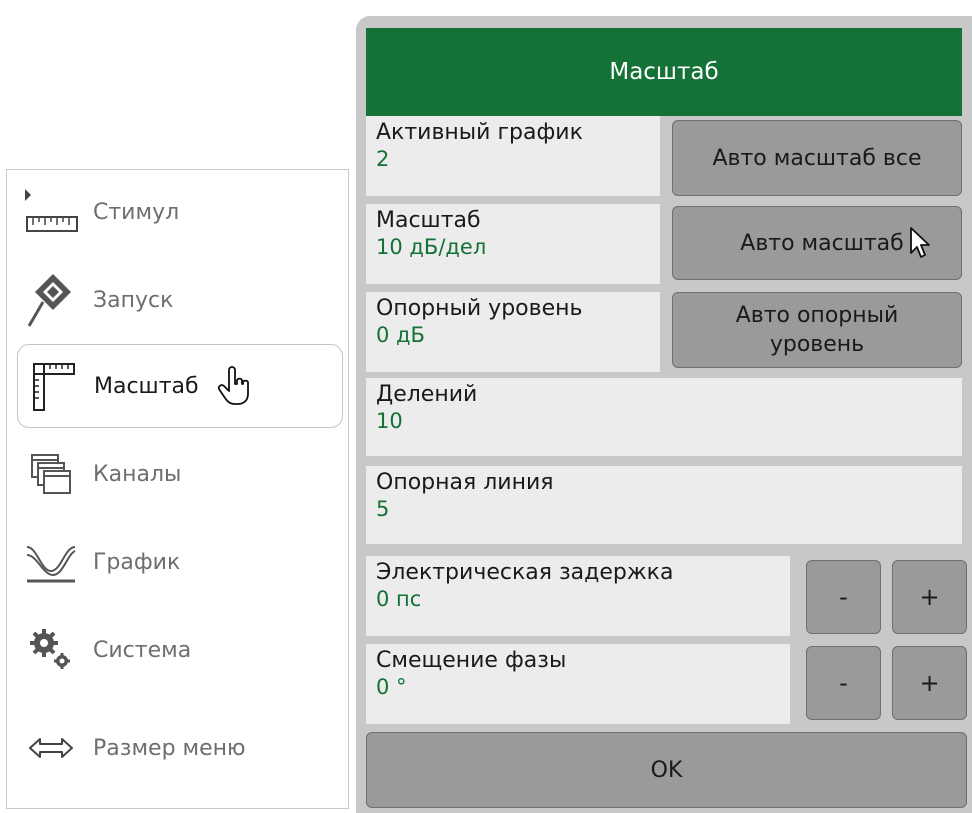 Image resolution: width=972 pixels, height=813 pixels. Describe the element at coordinates (479, 308) in the screenshot. I see `ref-level-label: Опорный уровень` at that location.